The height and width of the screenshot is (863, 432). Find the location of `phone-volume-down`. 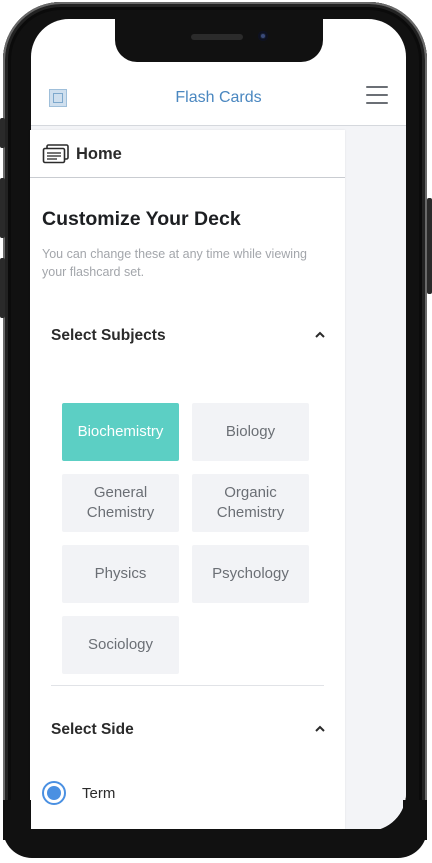

phone-volume-down is located at coordinates (2, 288).